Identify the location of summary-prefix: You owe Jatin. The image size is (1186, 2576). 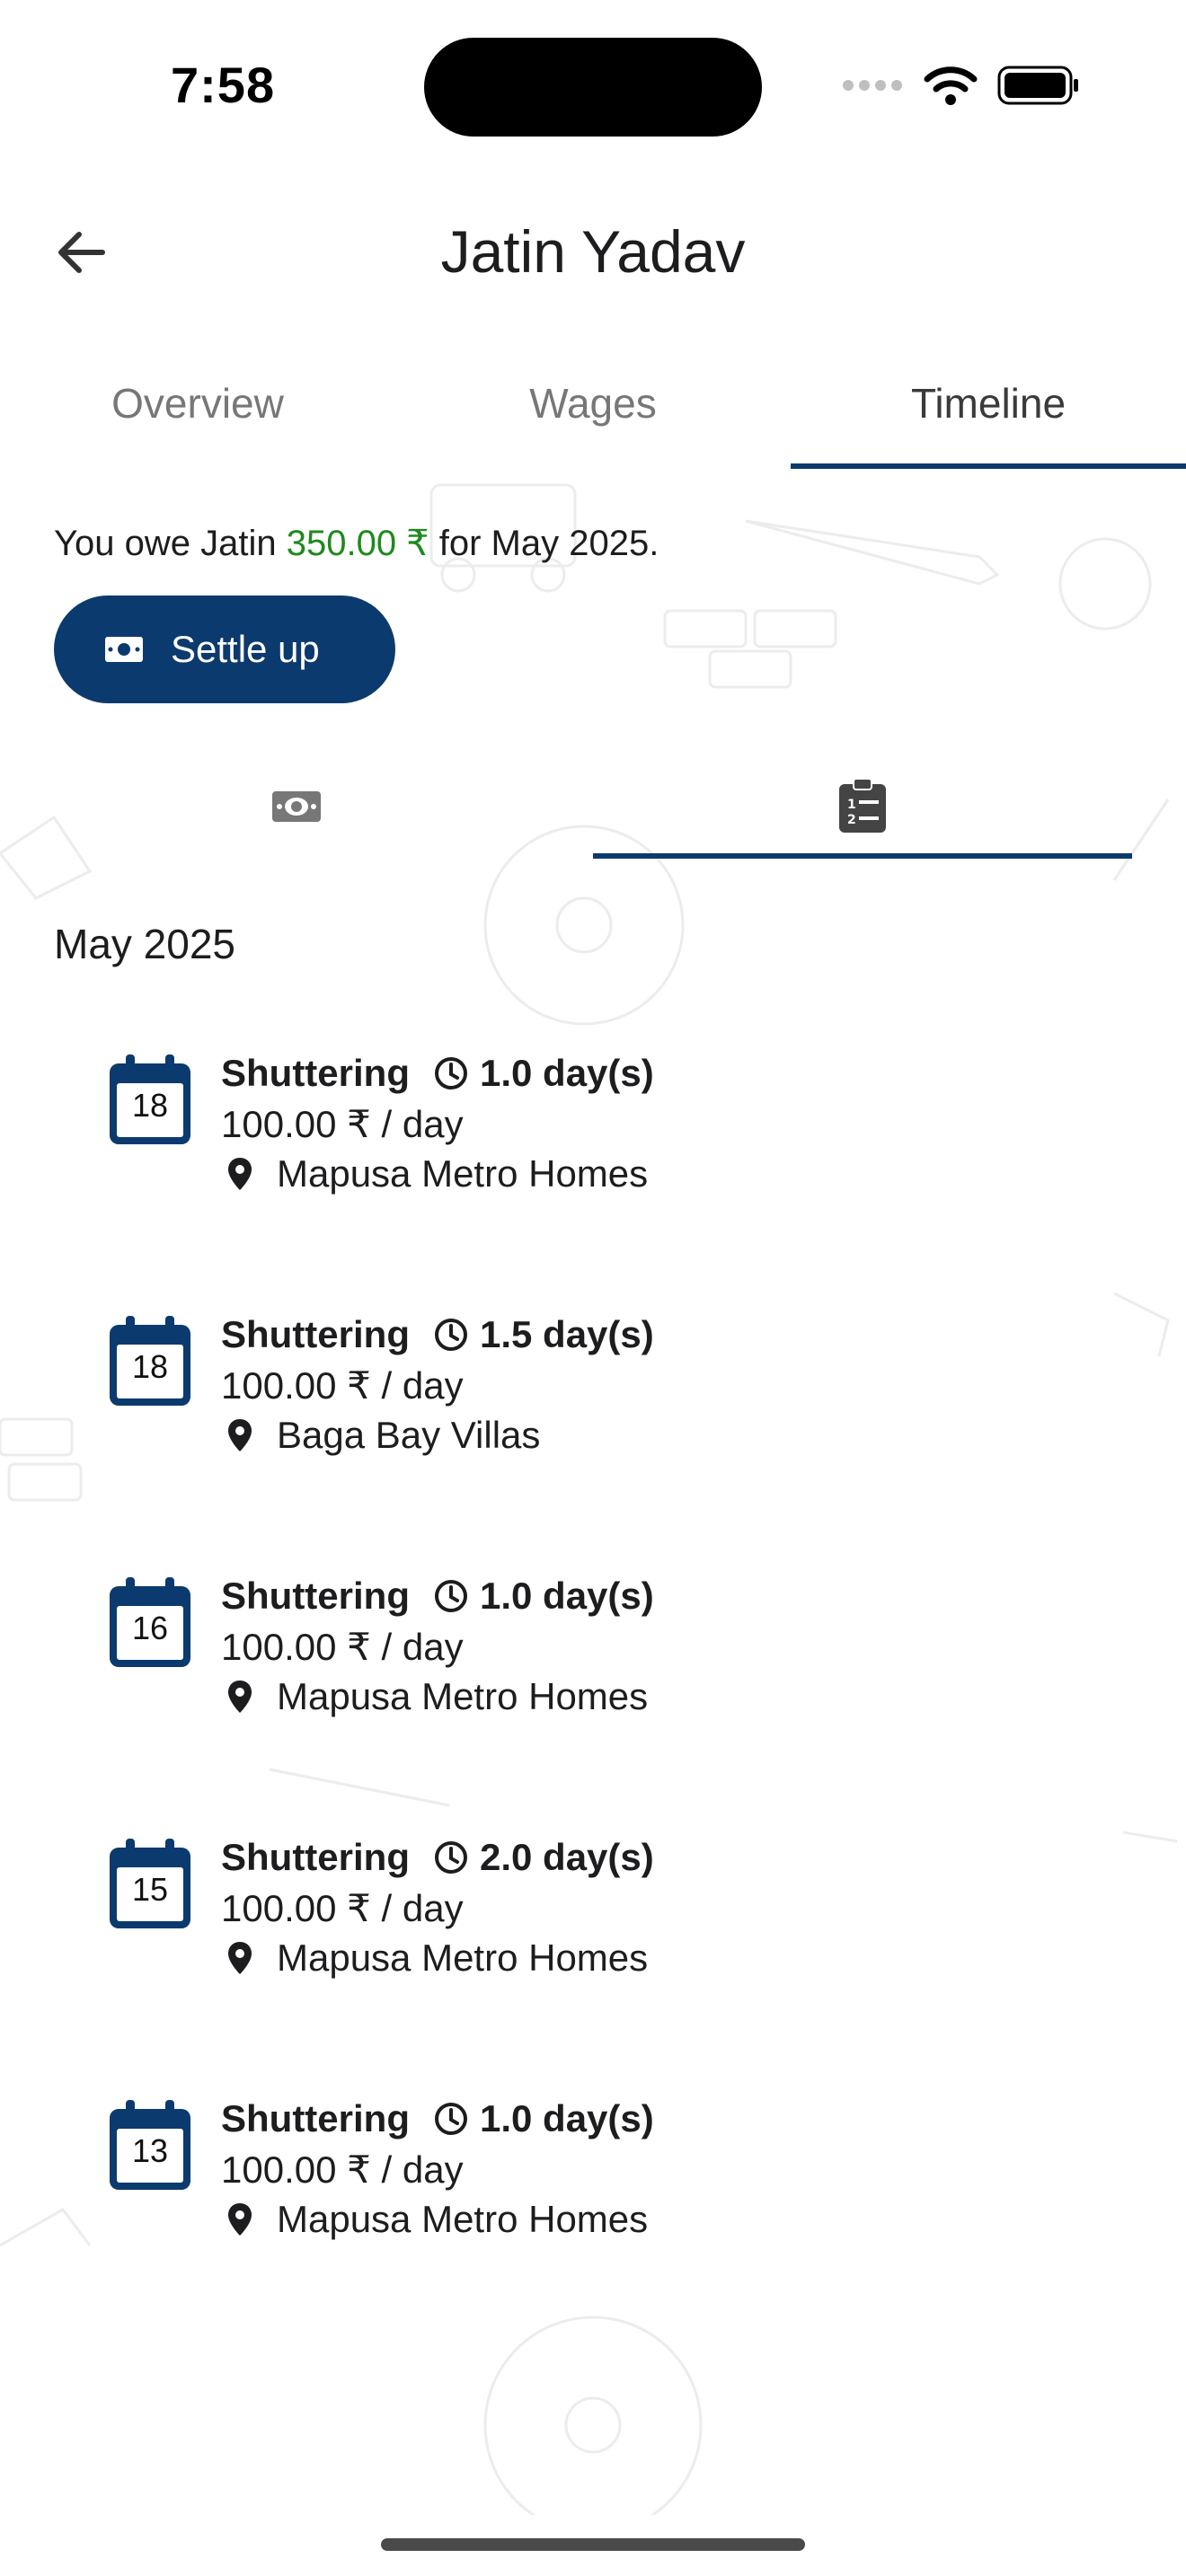
(170, 543).